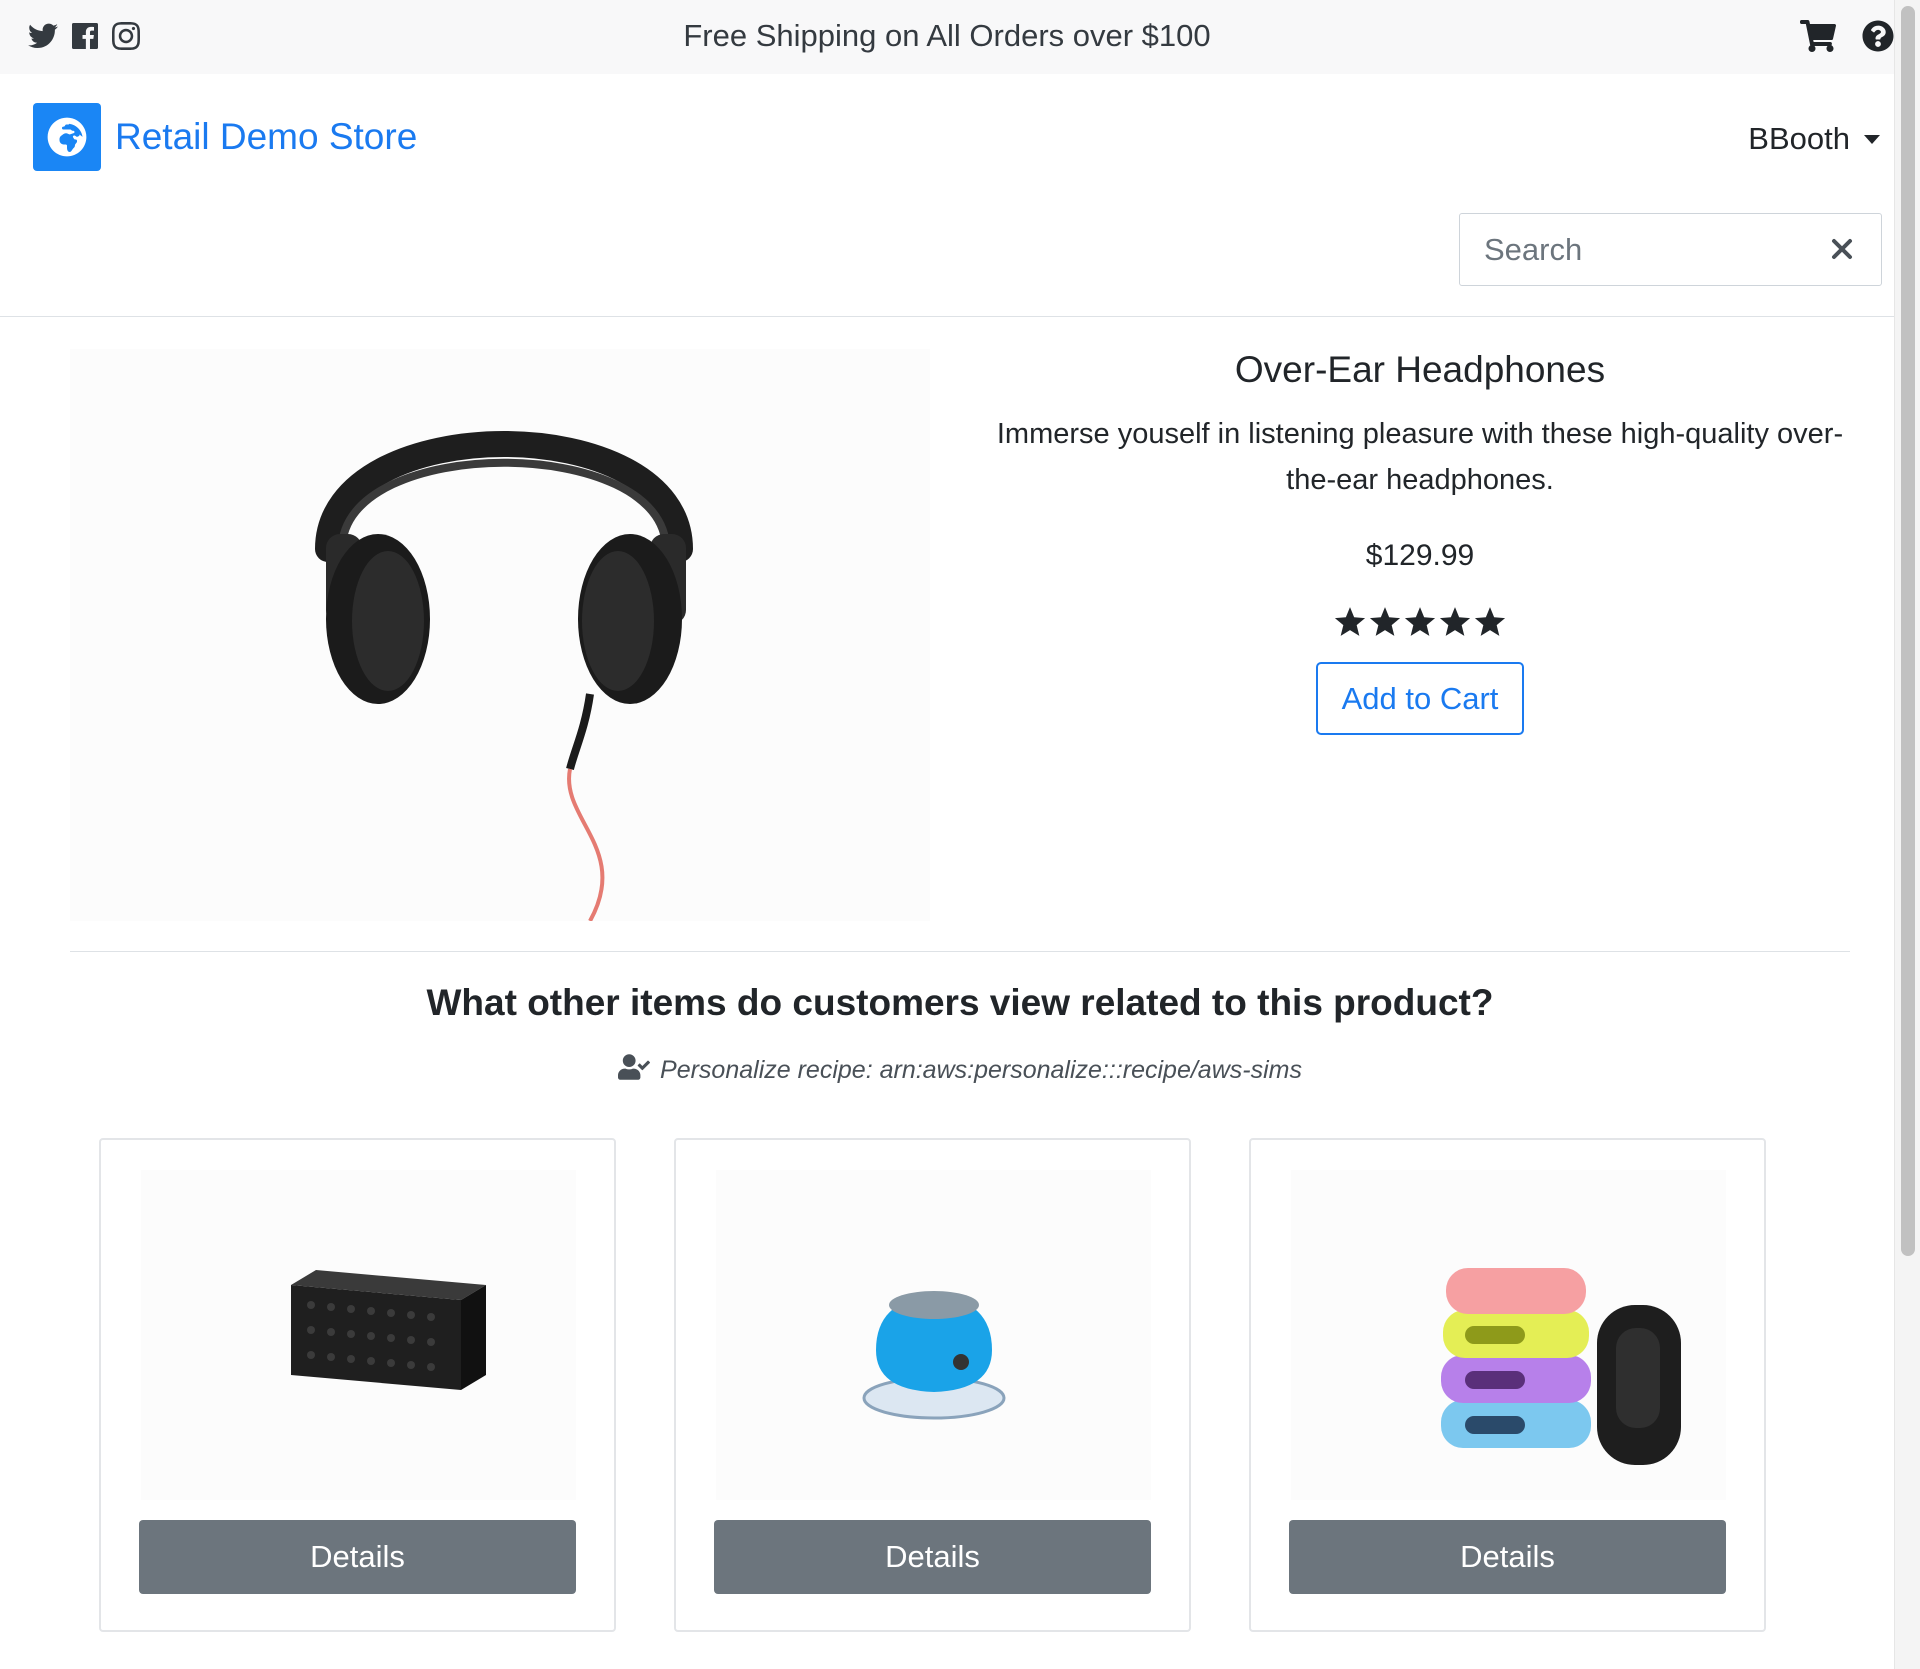 Image resolution: width=1920 pixels, height=1669 pixels. I want to click on rating-stars, so click(1420, 622).